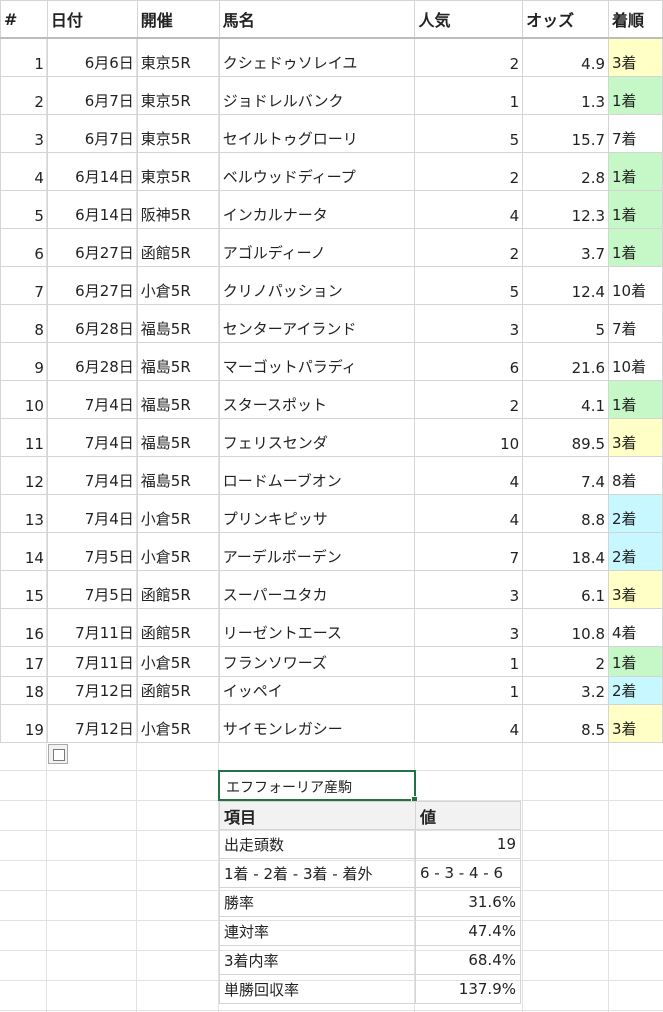 The height and width of the screenshot is (1012, 663). What do you see at coordinates (58, 754) in the screenshot?
I see `quick-analysis-icon` at bounding box center [58, 754].